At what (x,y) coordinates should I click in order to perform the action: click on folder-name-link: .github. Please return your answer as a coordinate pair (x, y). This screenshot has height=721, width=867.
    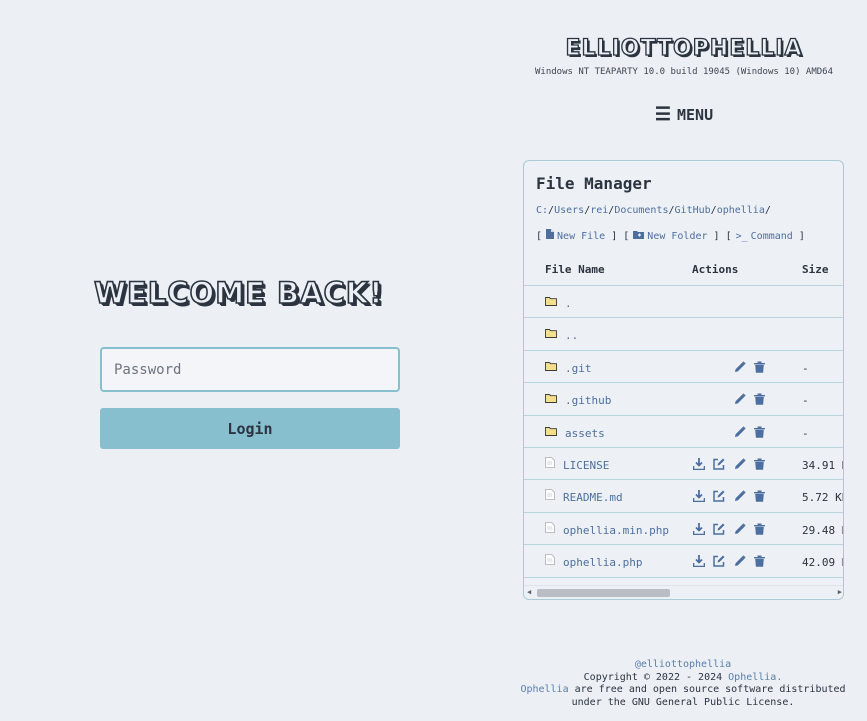
    Looking at the image, I should click on (588, 400).